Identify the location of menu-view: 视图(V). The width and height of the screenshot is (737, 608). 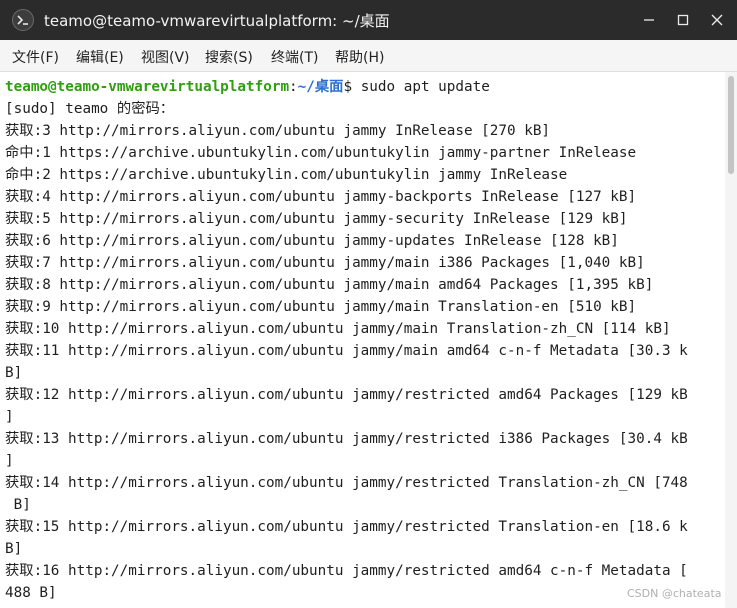
(165, 57).